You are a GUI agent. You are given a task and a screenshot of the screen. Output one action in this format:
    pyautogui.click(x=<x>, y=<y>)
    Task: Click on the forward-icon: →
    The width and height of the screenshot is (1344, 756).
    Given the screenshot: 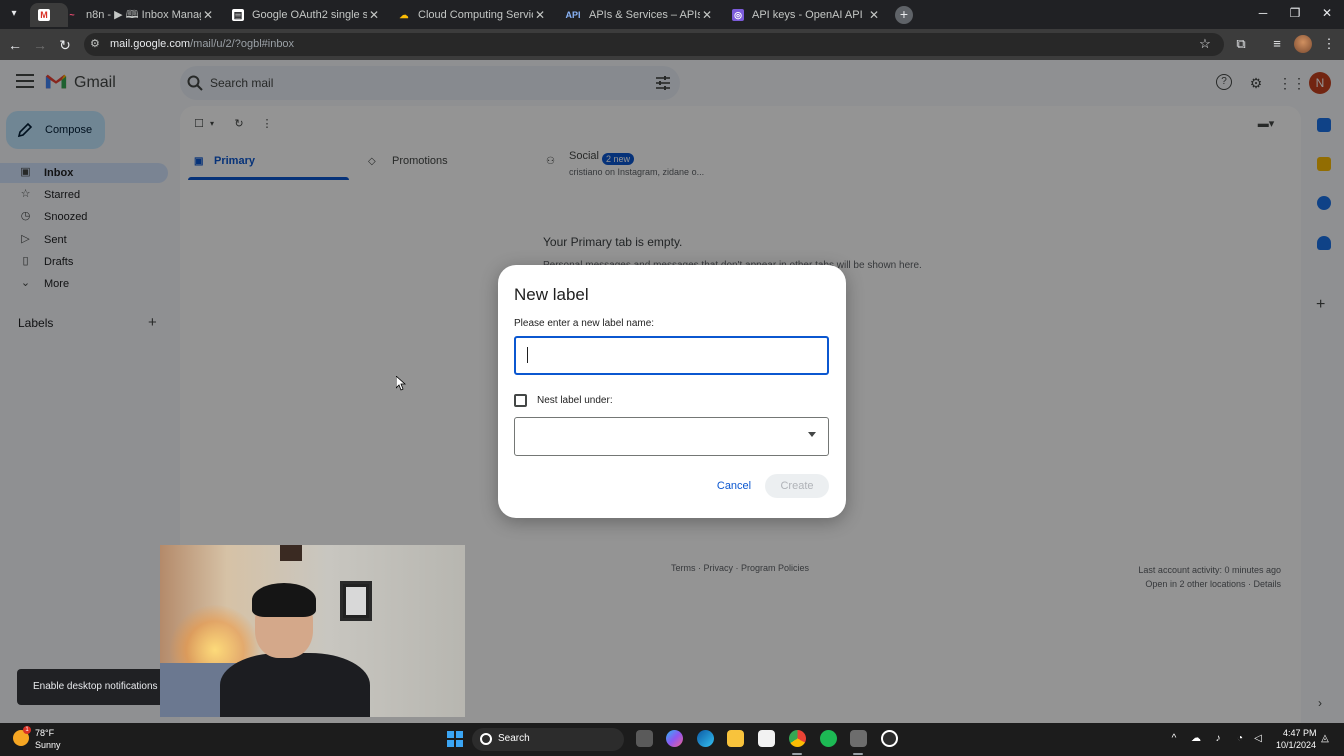 What is the action you would take?
    pyautogui.click(x=40, y=45)
    